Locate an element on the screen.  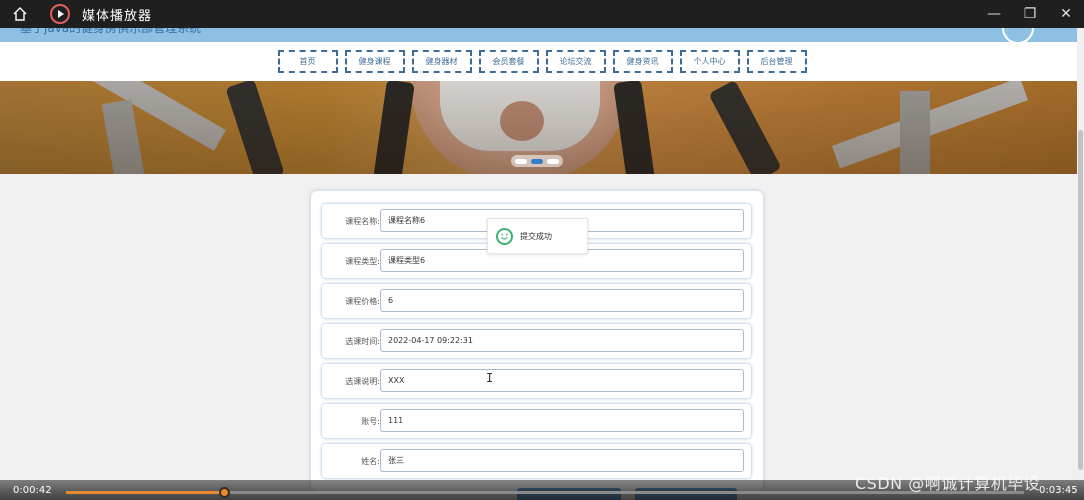
description-field: XXX is located at coordinates (562, 380).